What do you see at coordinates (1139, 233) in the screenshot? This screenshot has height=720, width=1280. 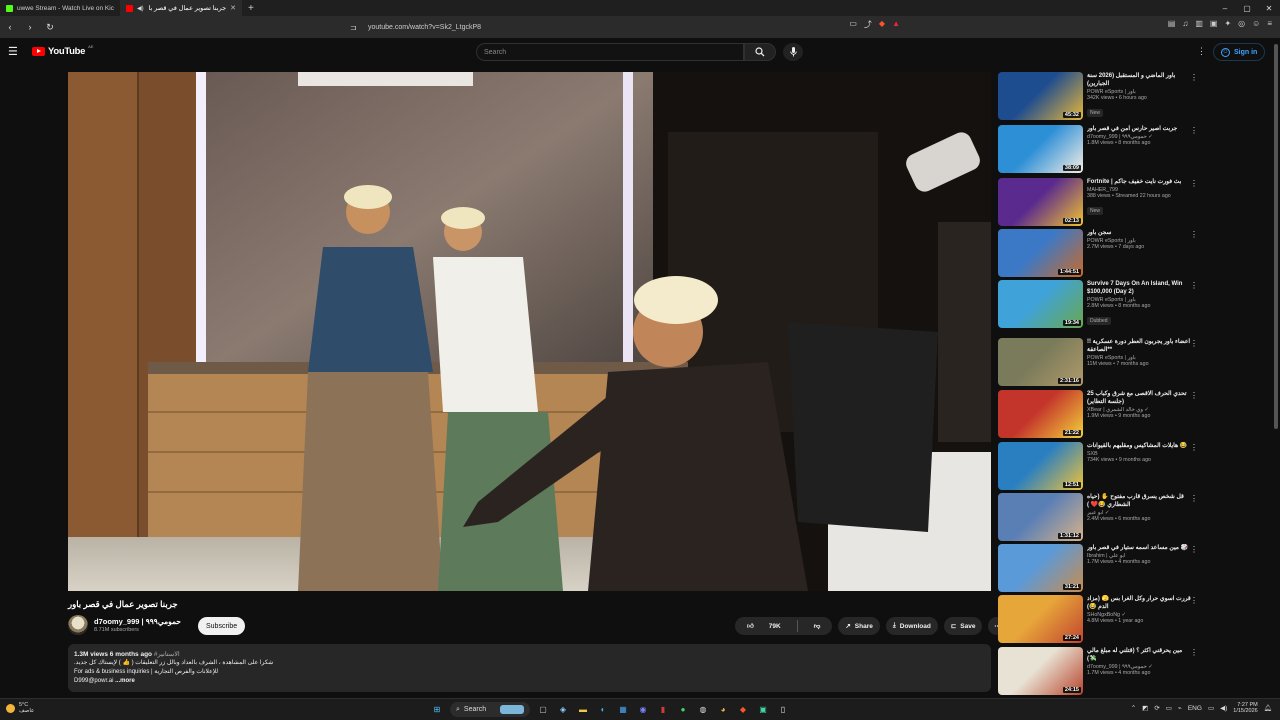 I see `video-title: سجن باور` at bounding box center [1139, 233].